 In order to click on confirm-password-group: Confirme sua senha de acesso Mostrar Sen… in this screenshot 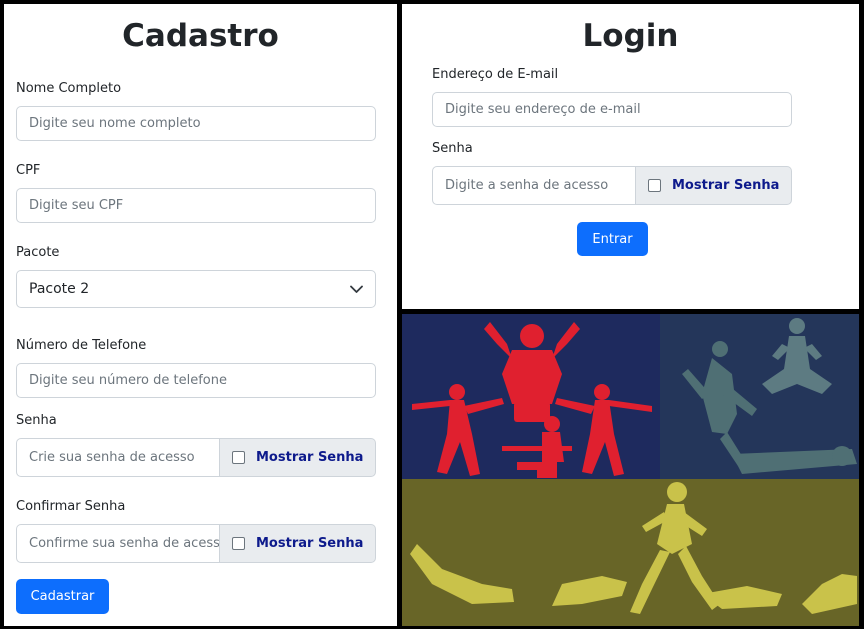, I will do `click(196, 543)`.